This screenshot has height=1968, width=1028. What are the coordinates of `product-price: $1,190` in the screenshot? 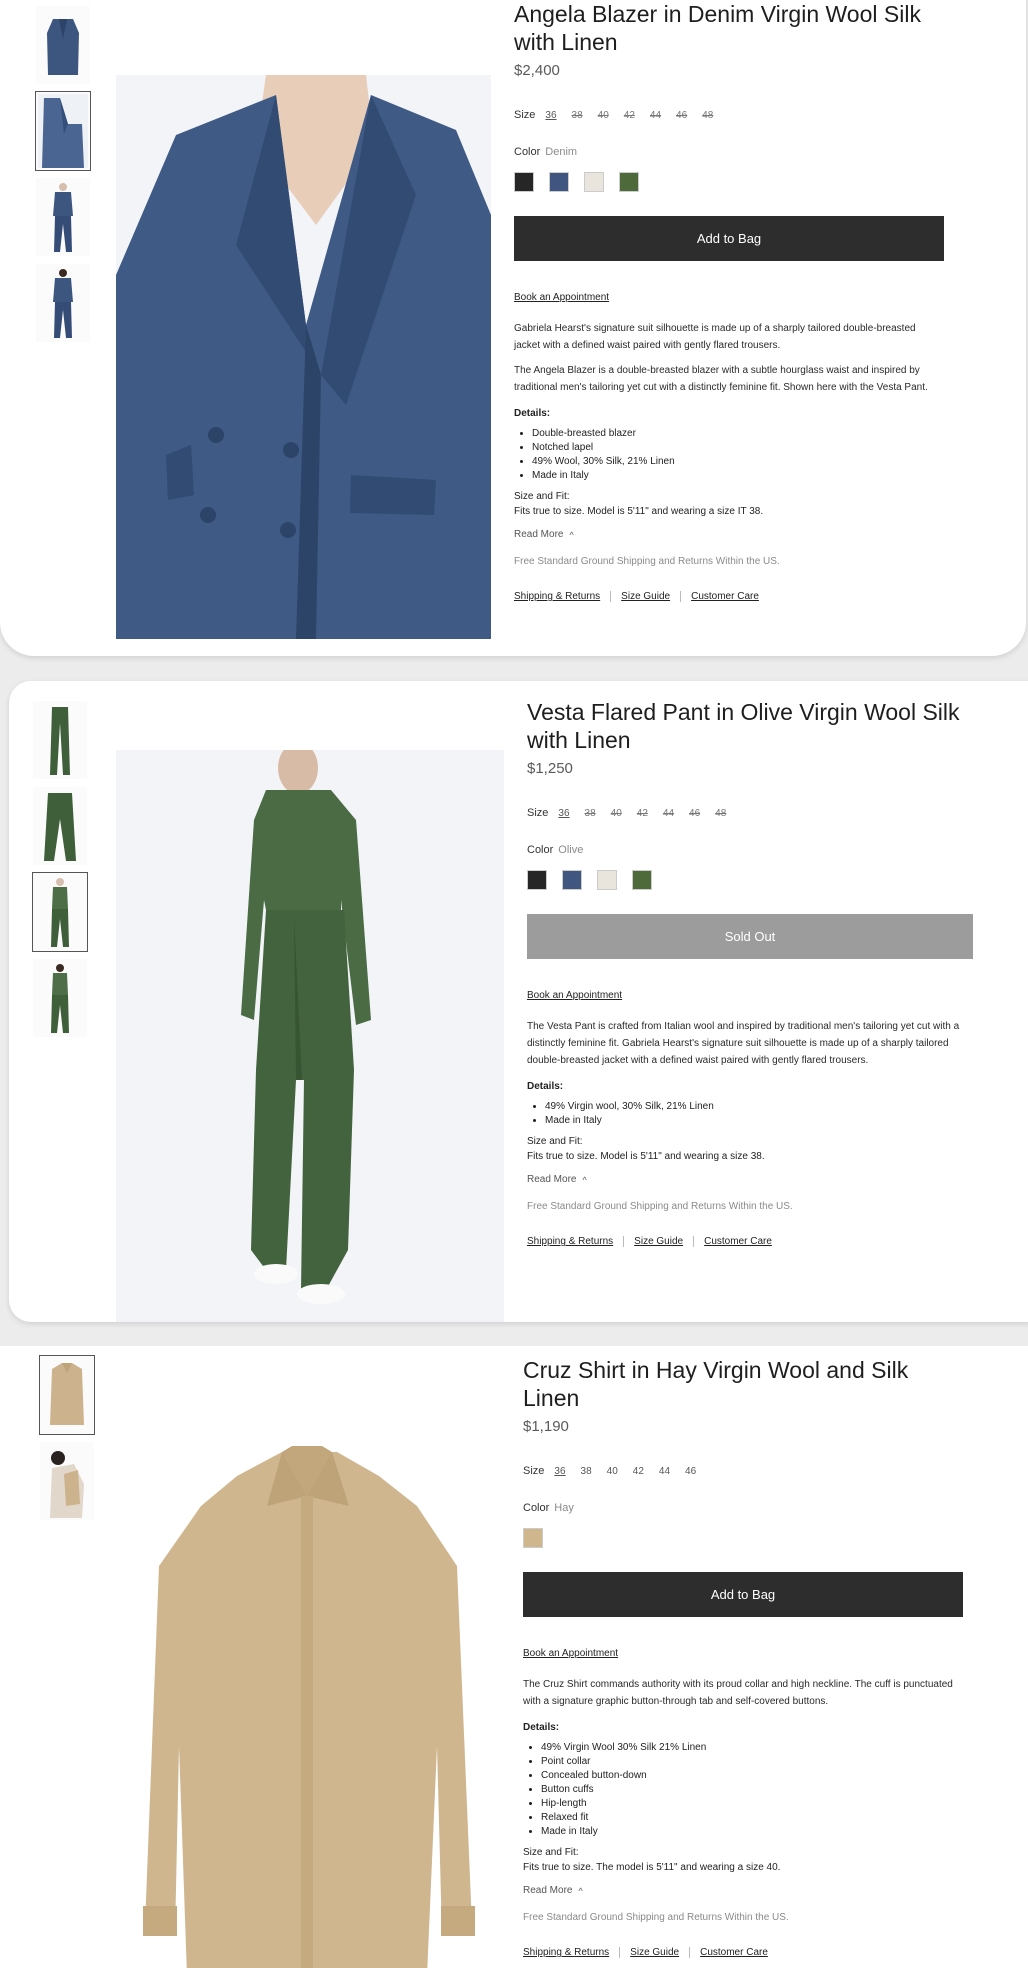 It's located at (546, 1426).